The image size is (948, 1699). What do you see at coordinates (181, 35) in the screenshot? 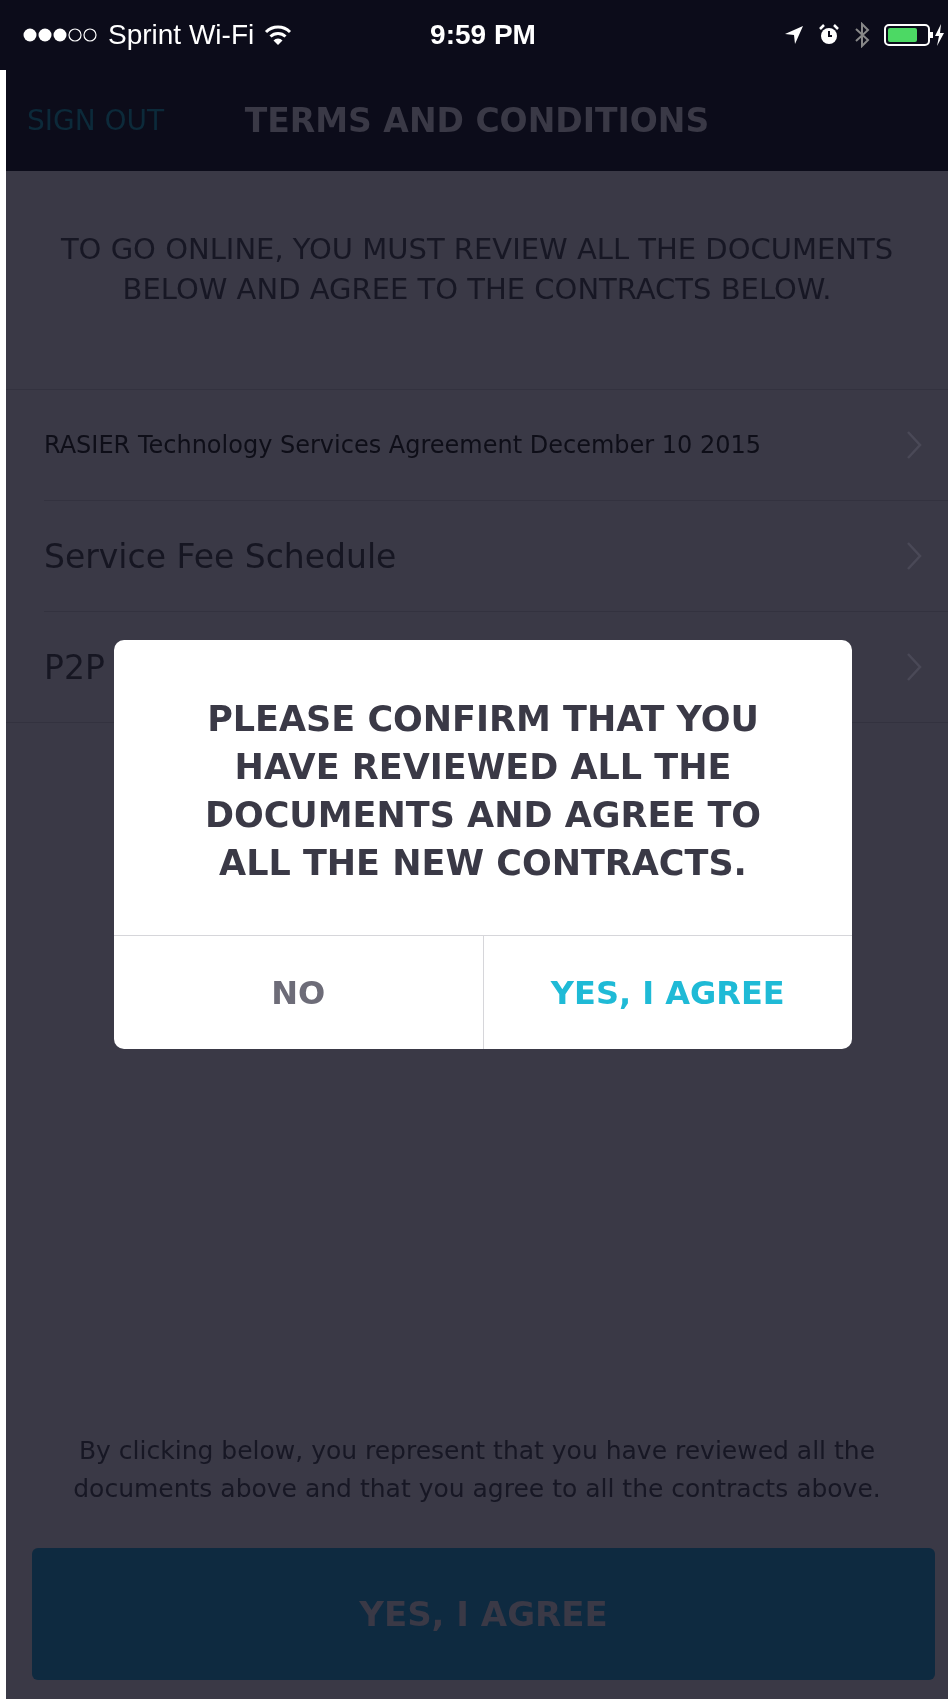
I see `carrier-name: Sprint Wi-Fi` at bounding box center [181, 35].